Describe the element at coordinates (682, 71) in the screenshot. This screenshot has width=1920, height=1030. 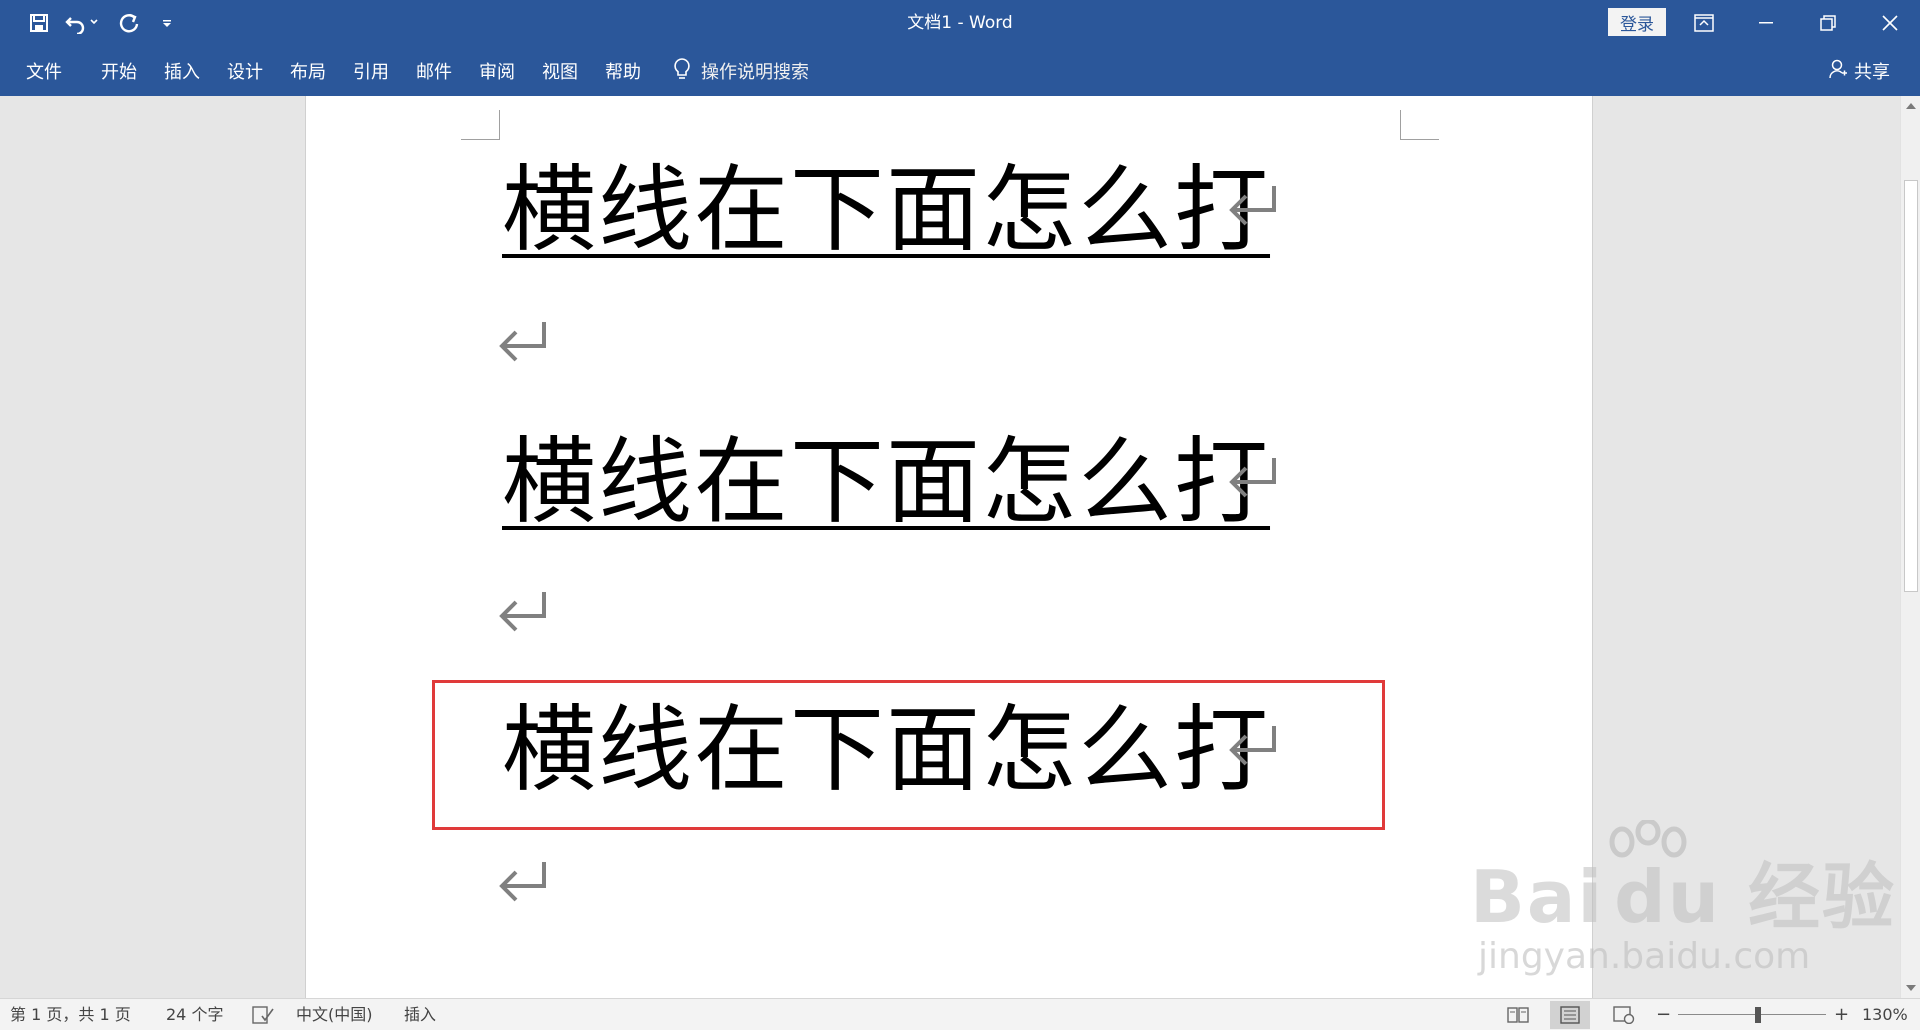
I see `lightbulb-icon` at that location.